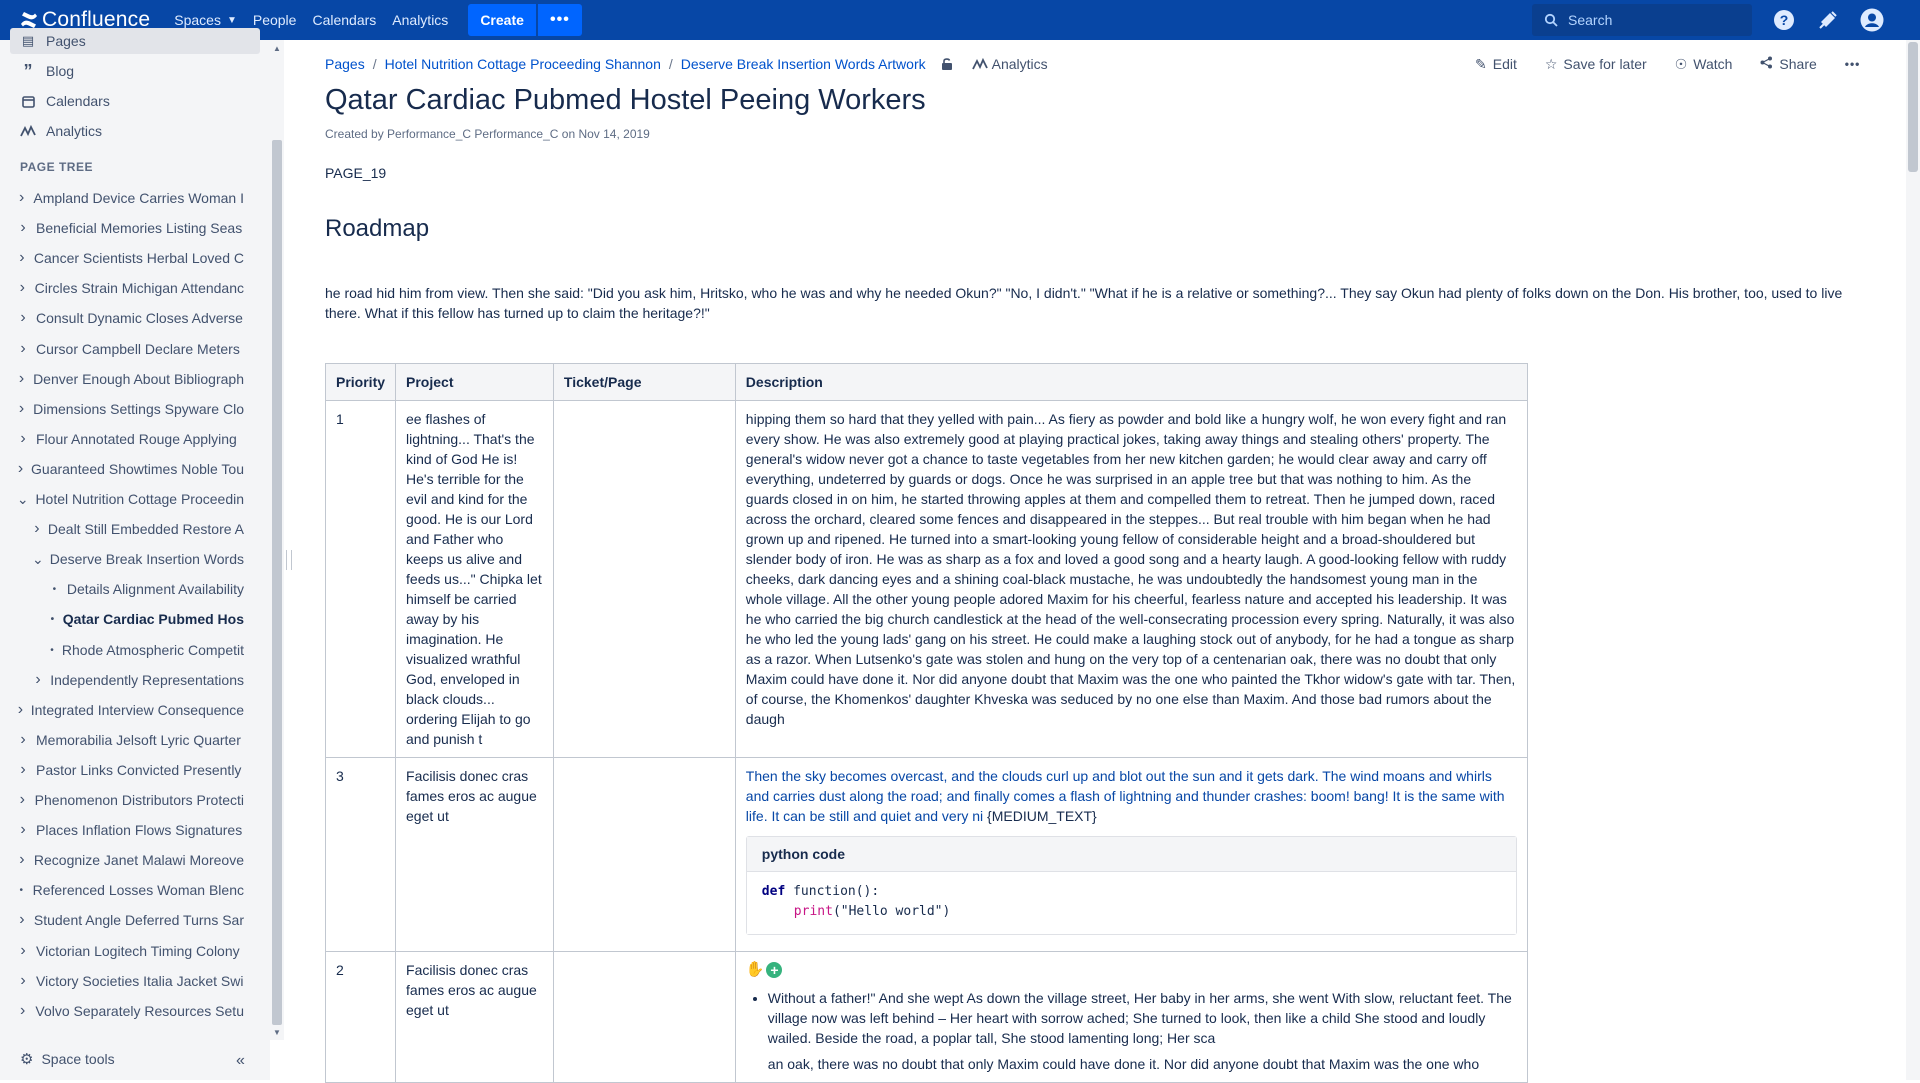  Describe the element at coordinates (130, 379) in the screenshot. I see `page-tree-item: › Denver Enough About Bibliograph` at that location.